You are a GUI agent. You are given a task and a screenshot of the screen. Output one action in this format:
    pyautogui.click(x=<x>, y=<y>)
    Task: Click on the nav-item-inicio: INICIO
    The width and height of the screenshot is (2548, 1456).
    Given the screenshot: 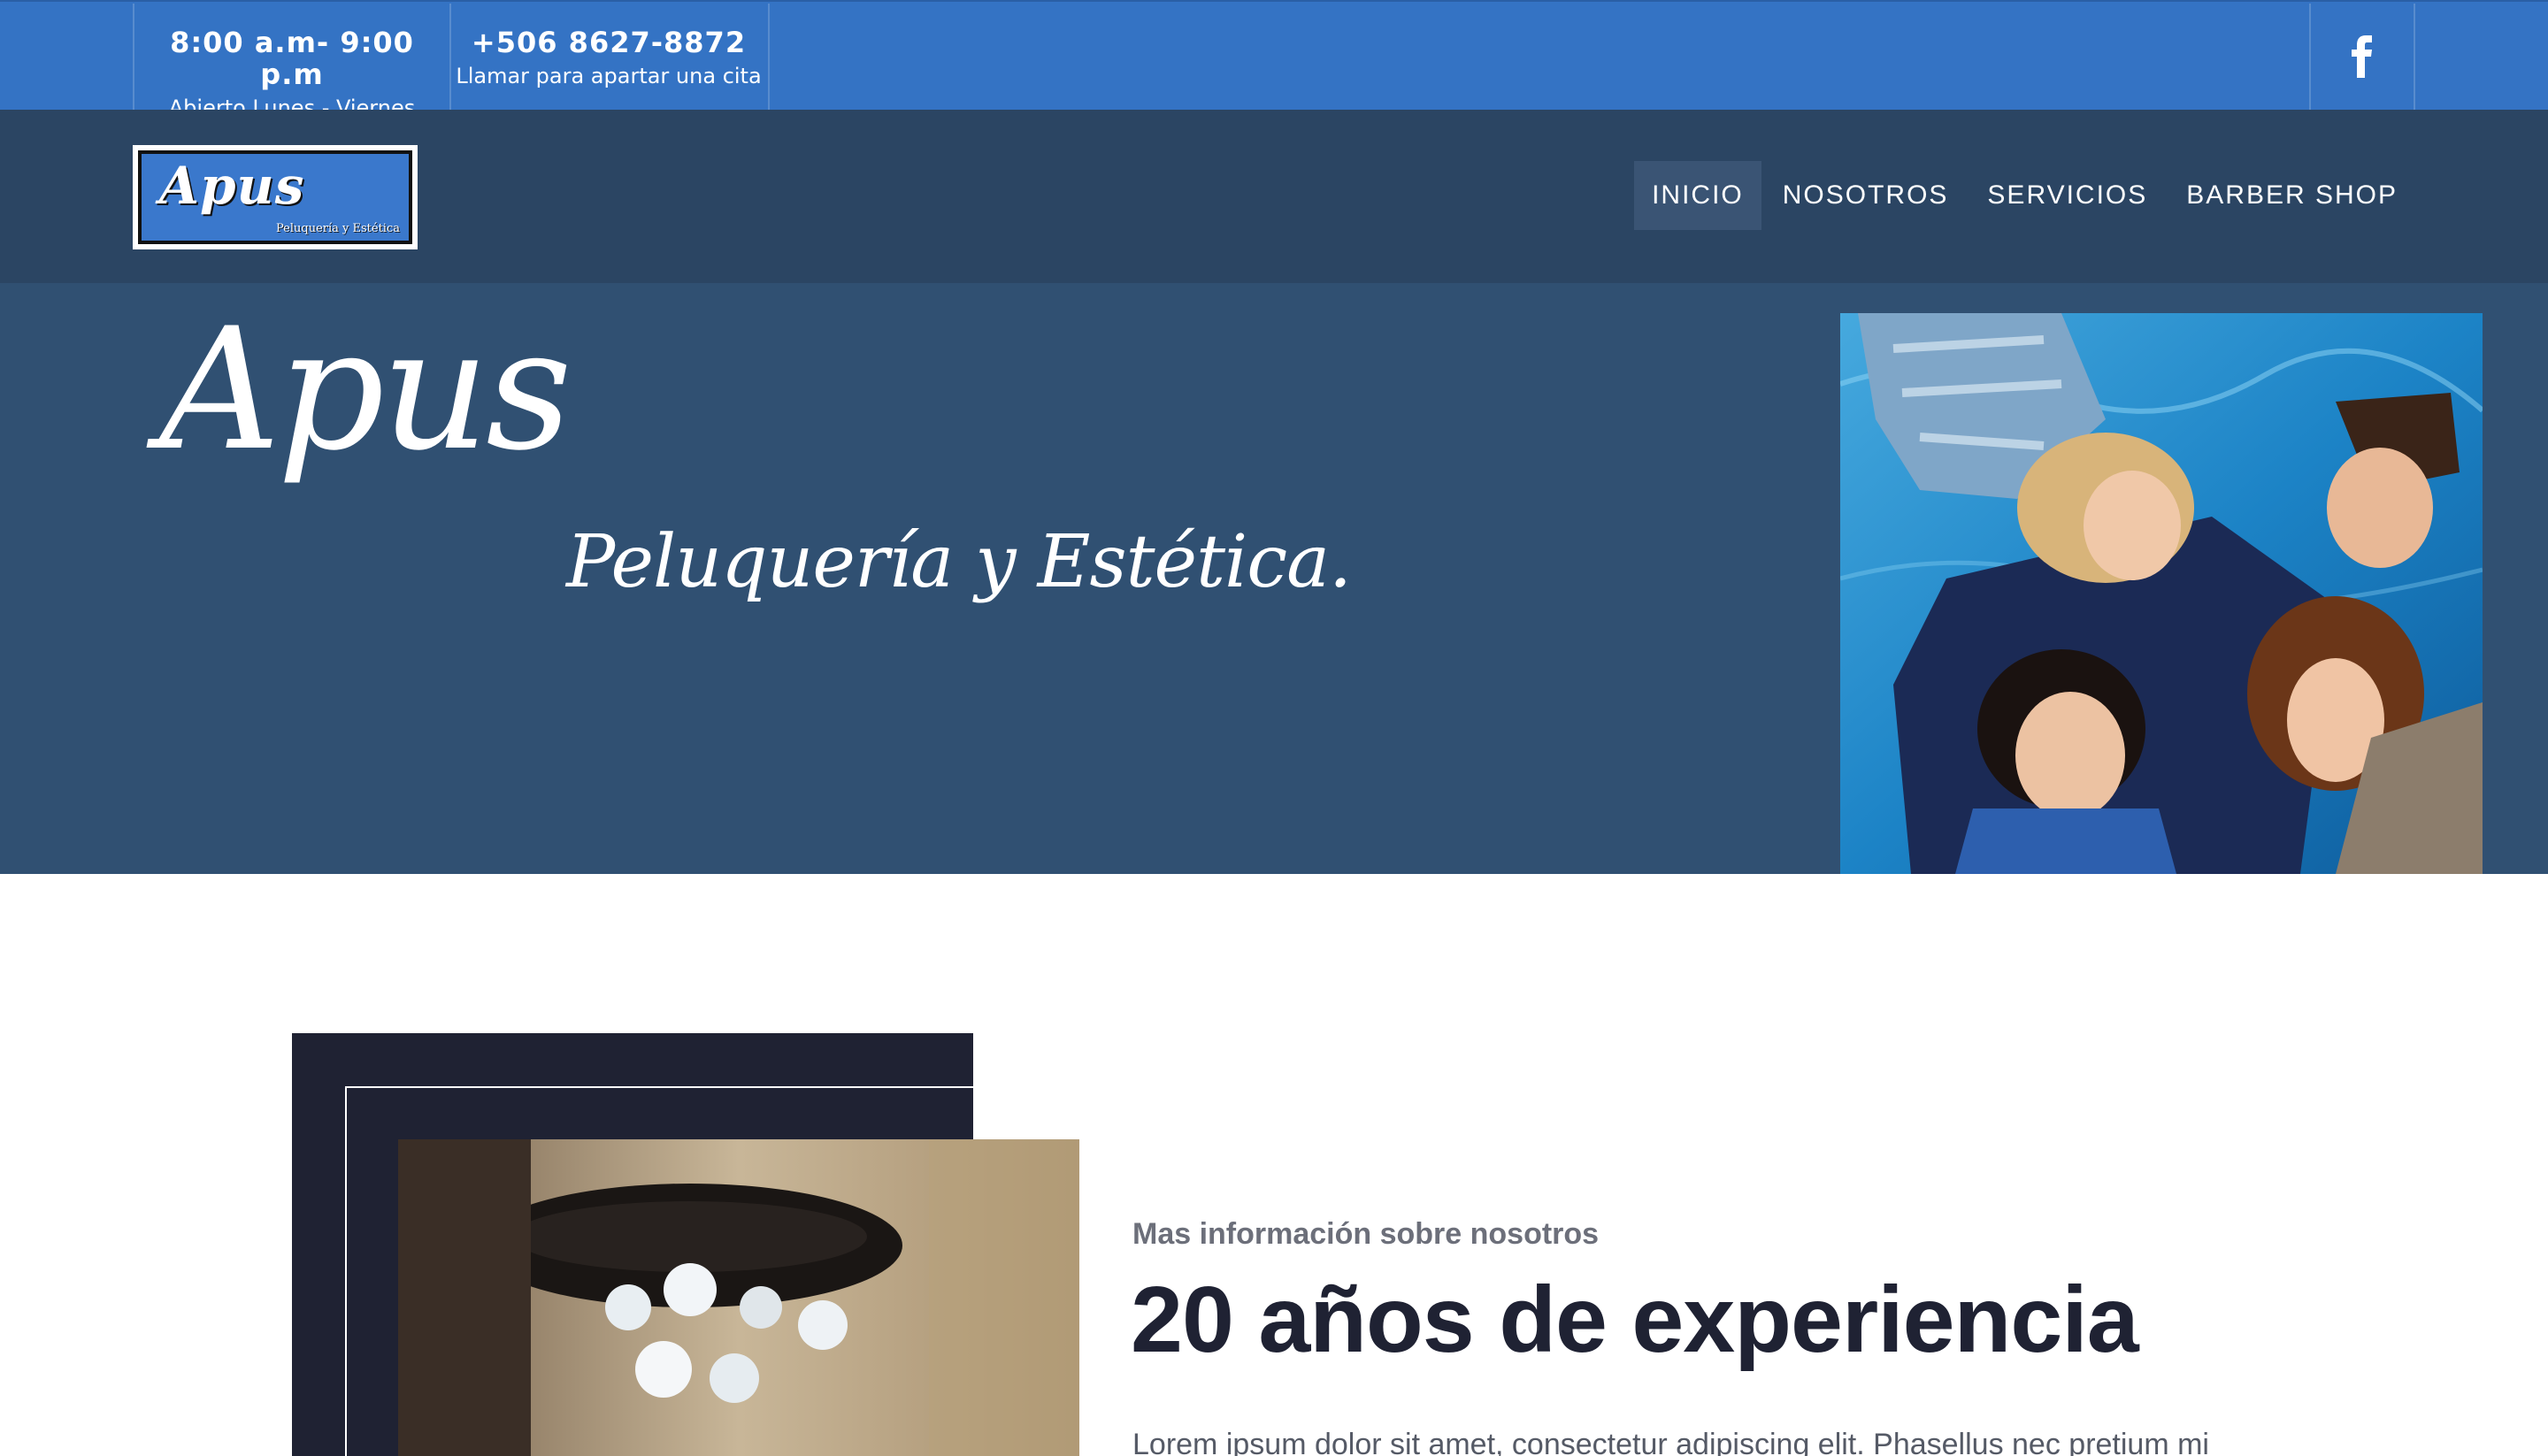 What is the action you would take?
    pyautogui.click(x=1697, y=195)
    